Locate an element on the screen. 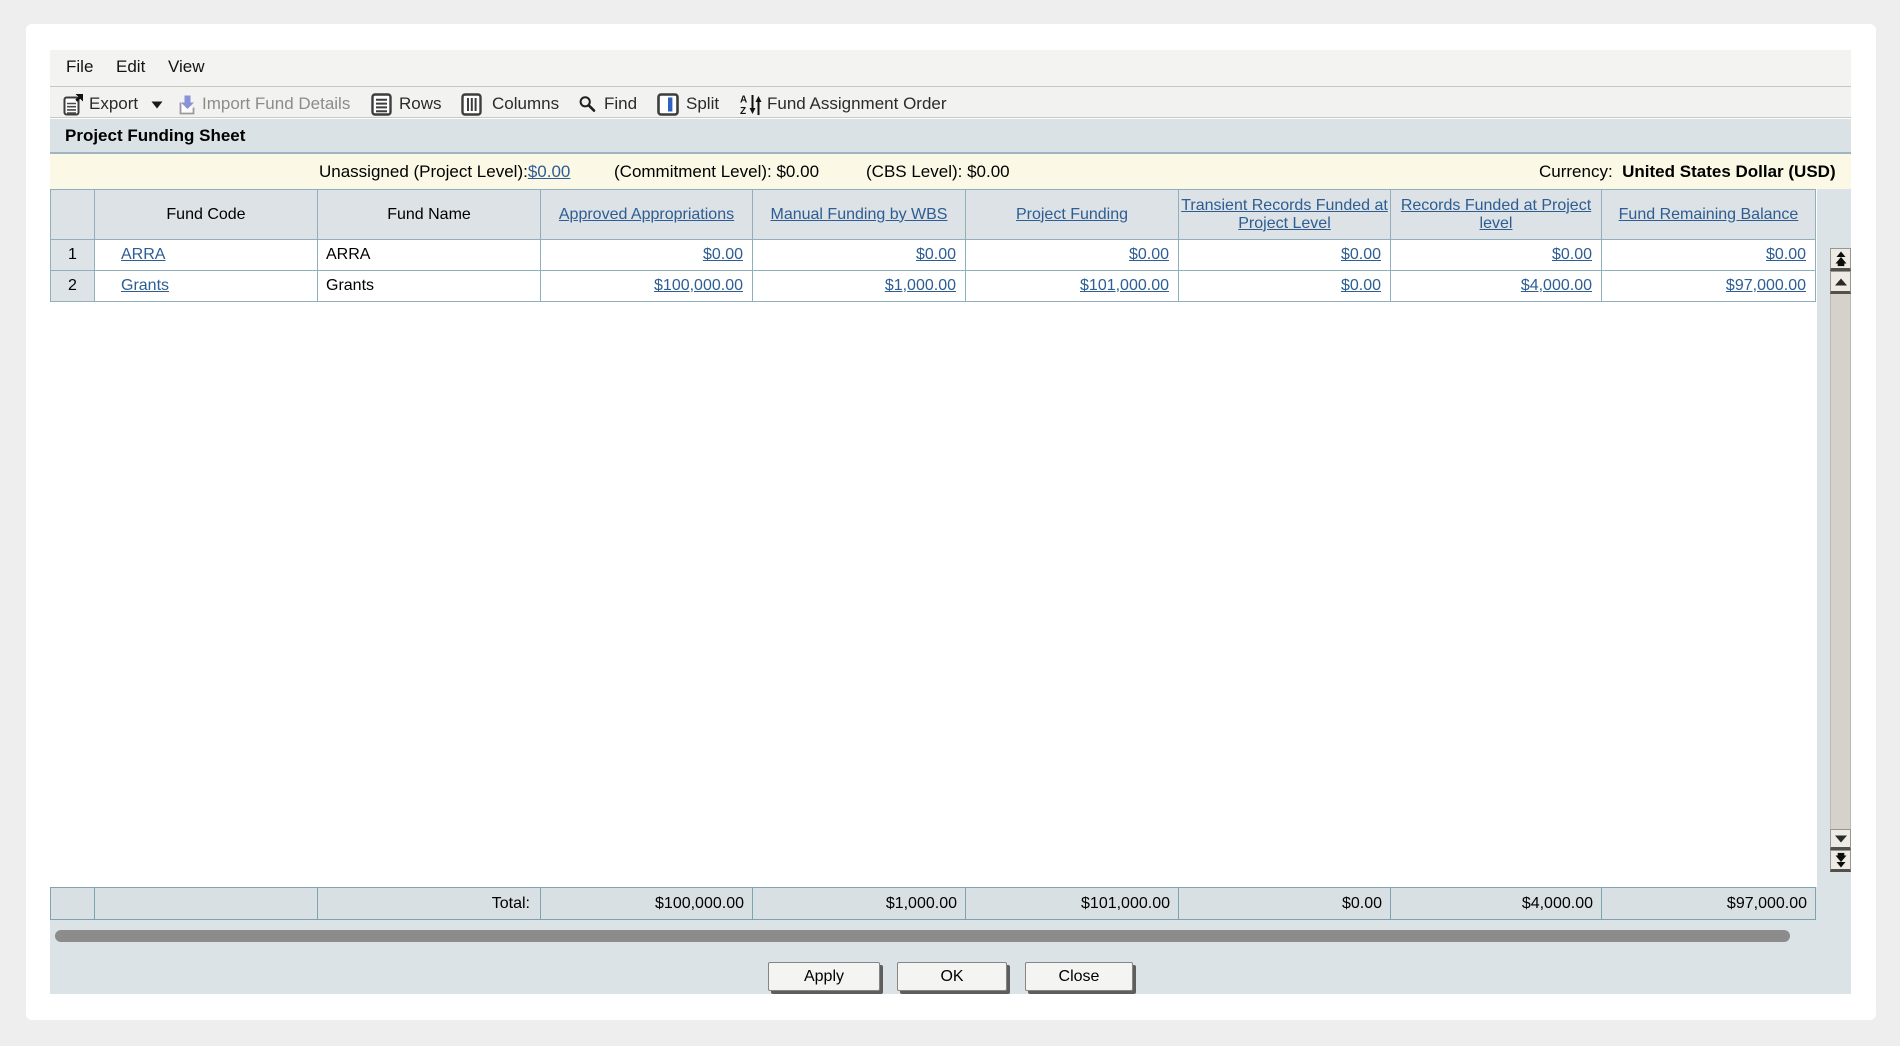 Image resolution: width=1900 pixels, height=1046 pixels. svg-text: A is located at coordinates (743, 100).